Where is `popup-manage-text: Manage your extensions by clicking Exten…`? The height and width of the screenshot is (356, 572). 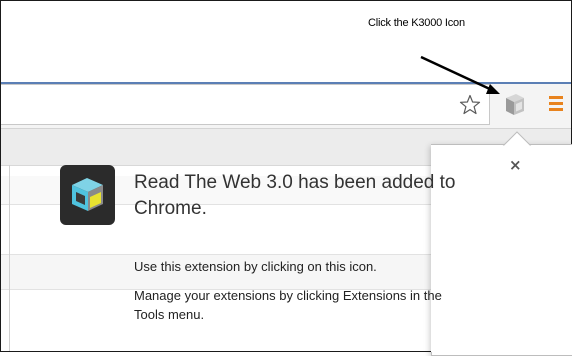 popup-manage-text: Manage your extensions by clicking Exten… is located at coordinates (288, 305).